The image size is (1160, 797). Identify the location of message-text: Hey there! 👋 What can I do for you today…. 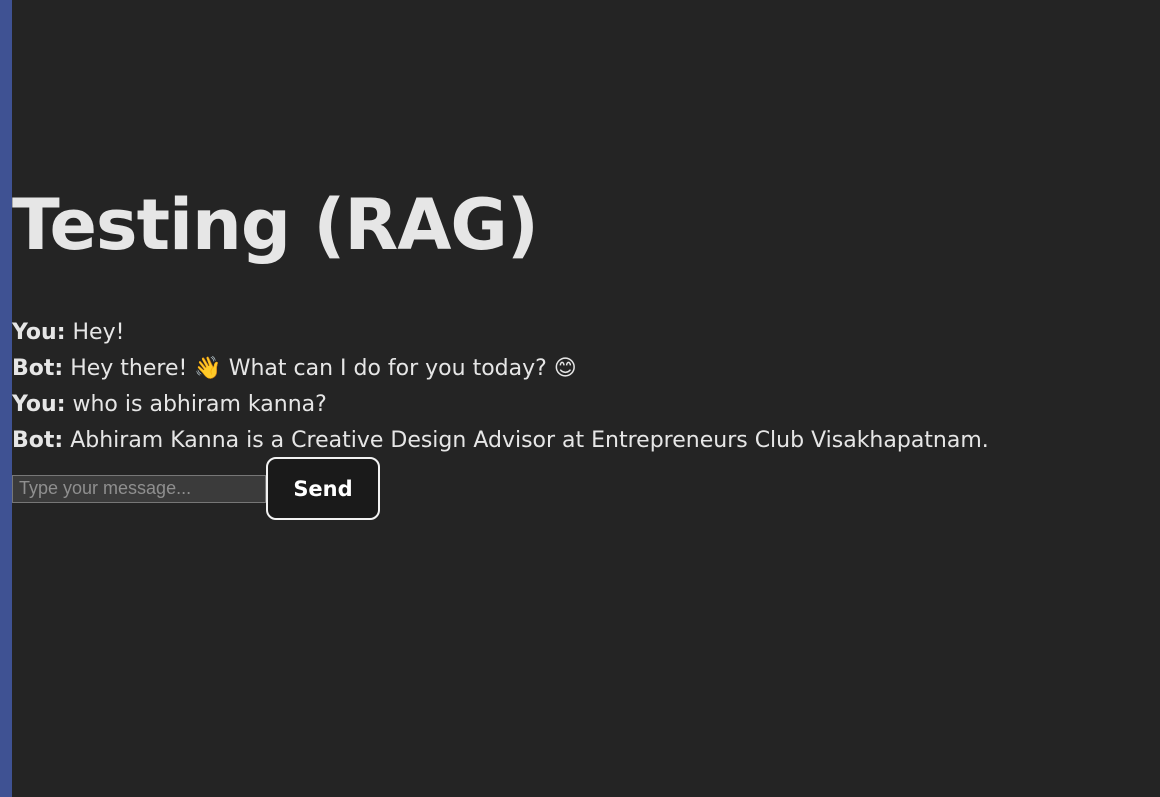
(323, 368).